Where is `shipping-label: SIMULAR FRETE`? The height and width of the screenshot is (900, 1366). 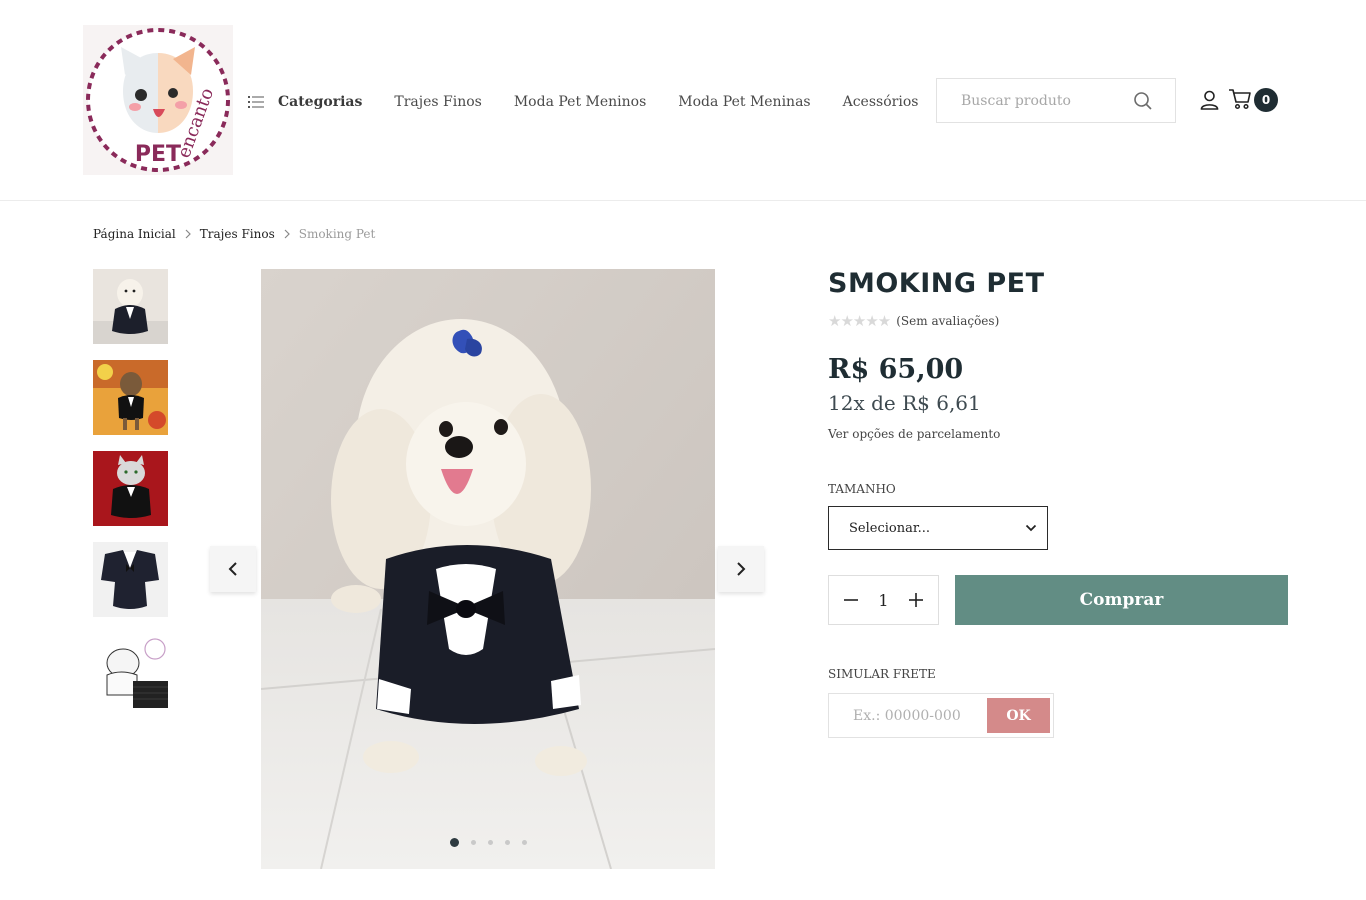 shipping-label: SIMULAR FRETE is located at coordinates (882, 674).